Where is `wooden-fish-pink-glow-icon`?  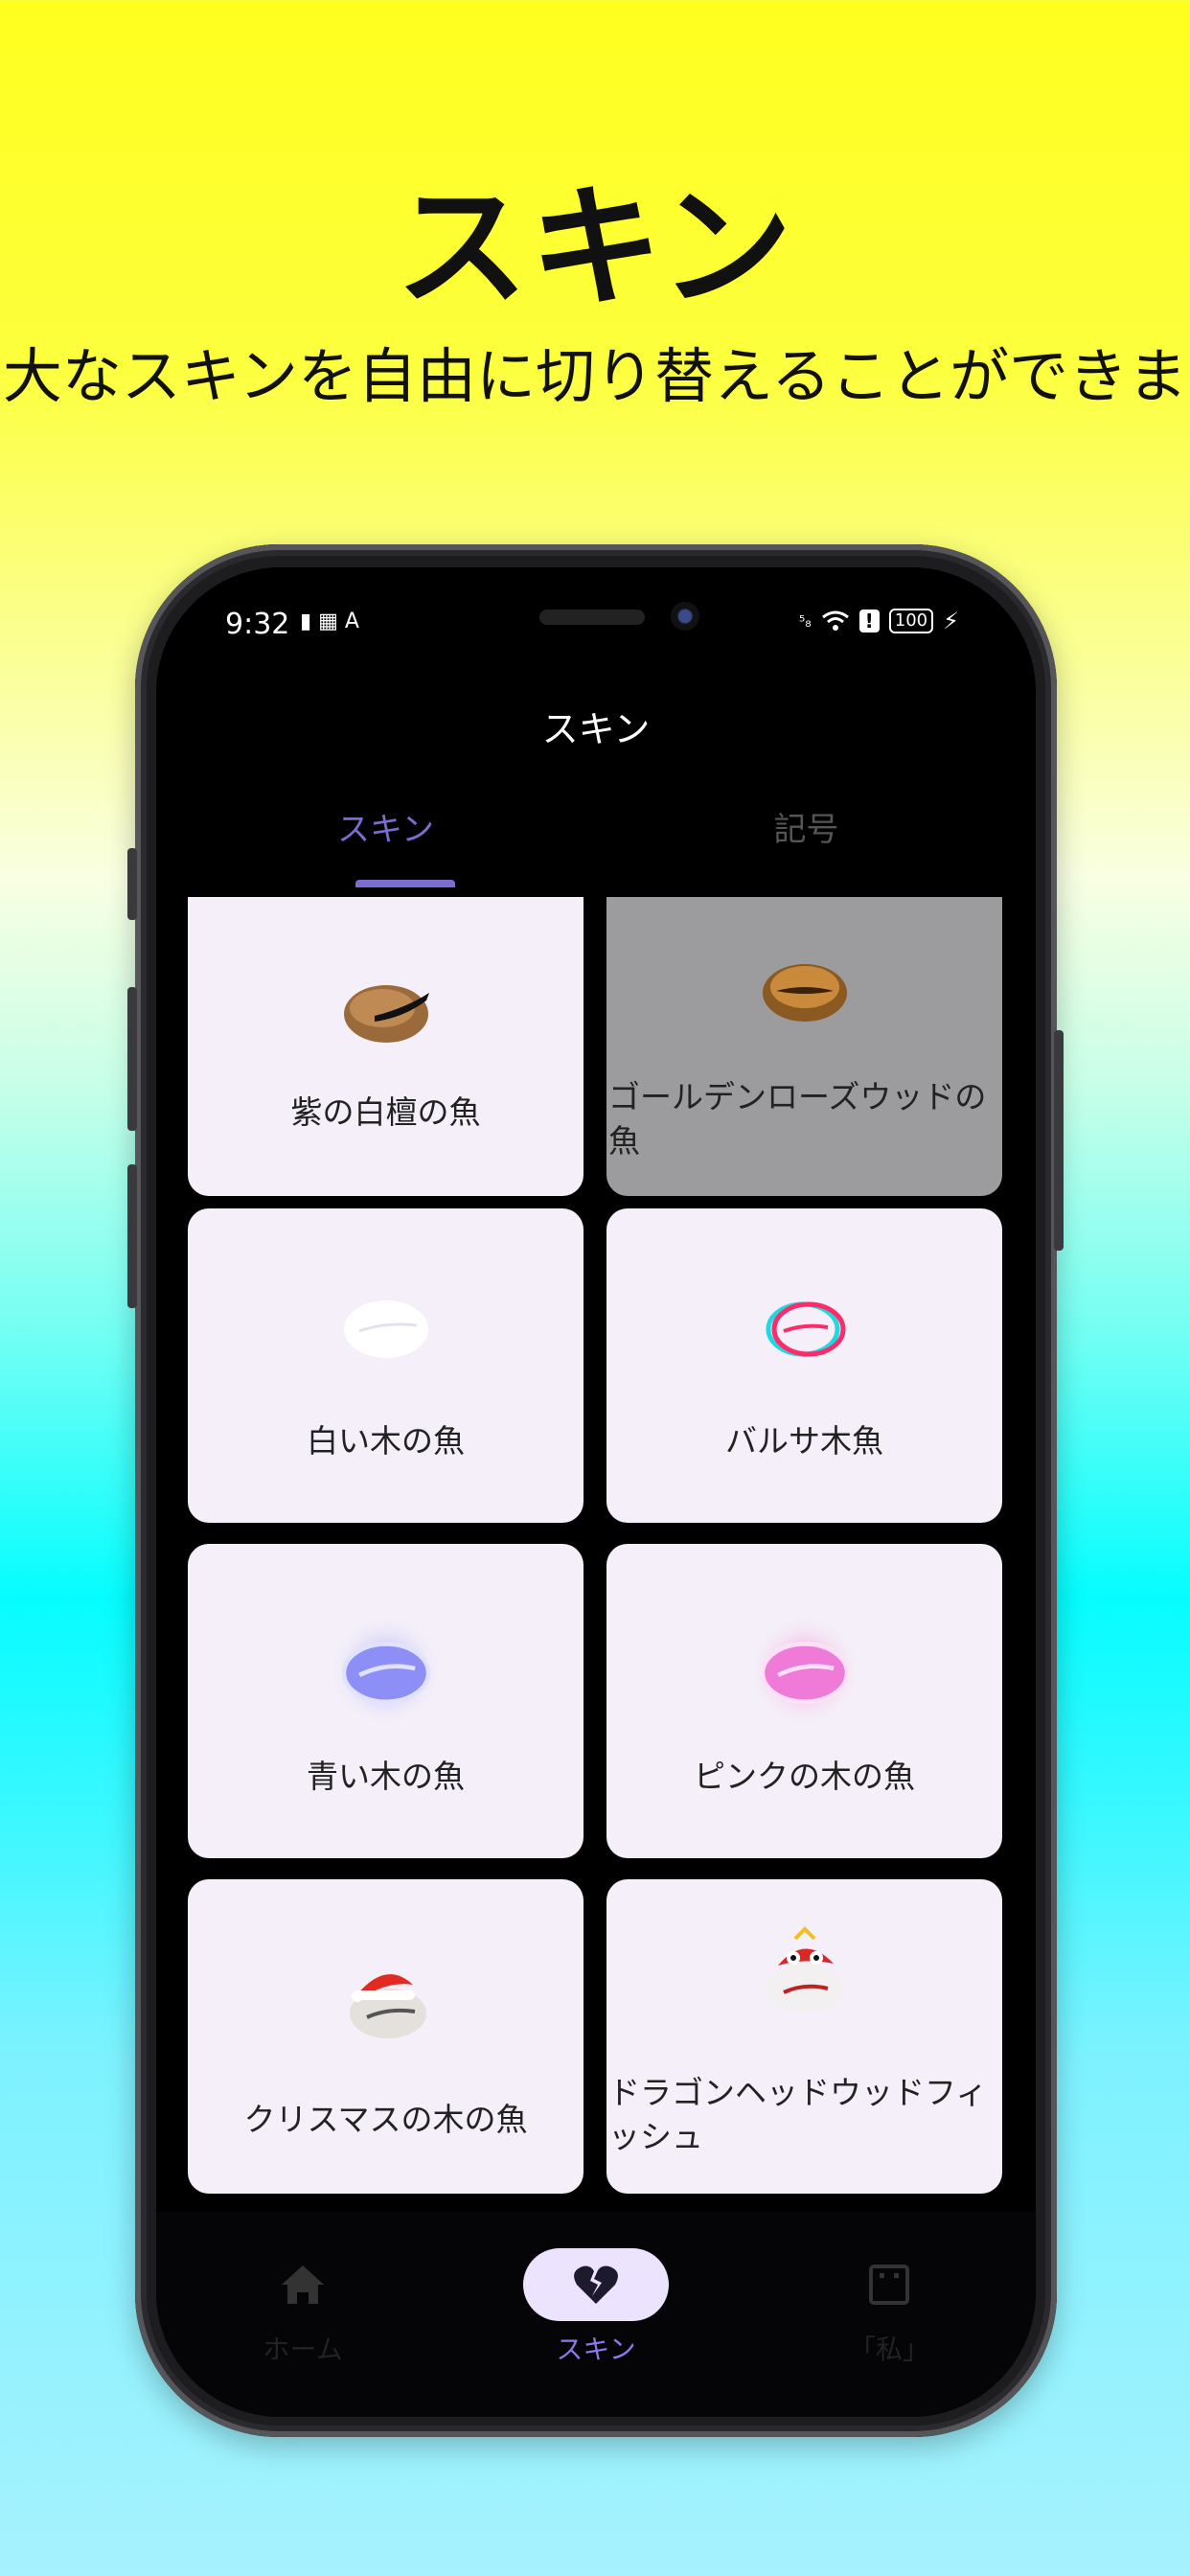 wooden-fish-pink-glow-icon is located at coordinates (804, 1669).